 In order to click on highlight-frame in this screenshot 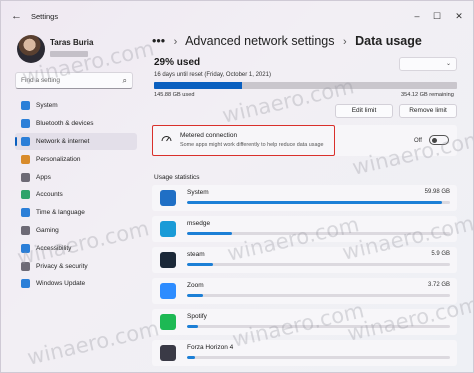, I will do `click(243, 140)`.